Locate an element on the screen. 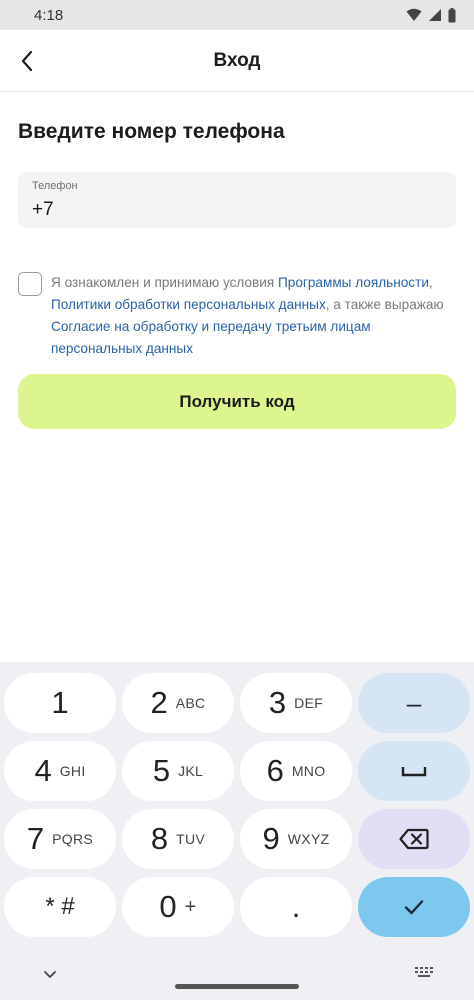 The height and width of the screenshot is (1000, 474). key-digit: . is located at coordinates (296, 906).